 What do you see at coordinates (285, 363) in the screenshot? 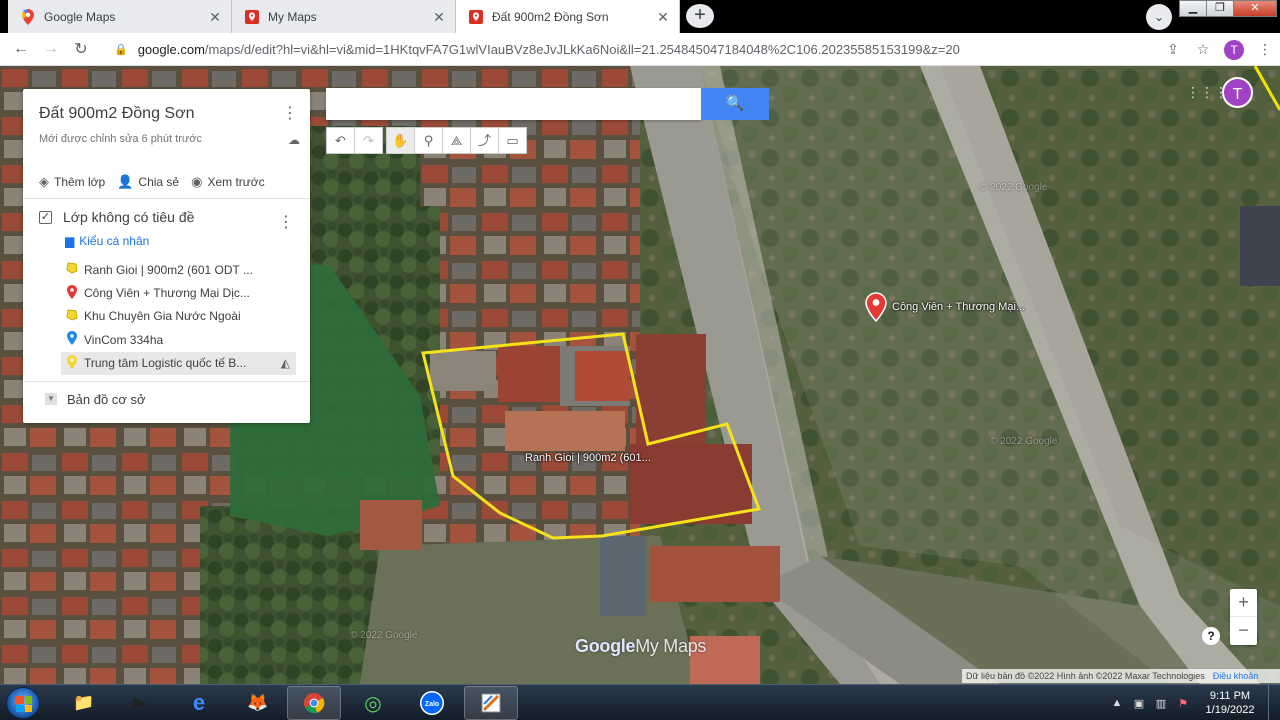
I see `style-paint-bucket-icon: ◭` at bounding box center [285, 363].